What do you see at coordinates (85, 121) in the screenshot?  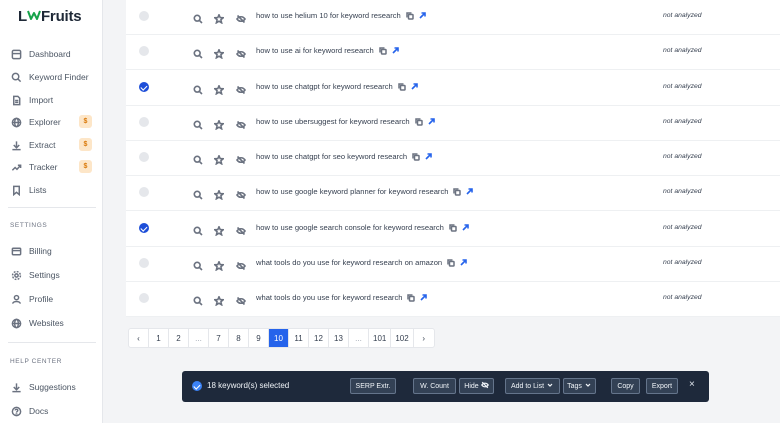 I see `premium-badge: $` at bounding box center [85, 121].